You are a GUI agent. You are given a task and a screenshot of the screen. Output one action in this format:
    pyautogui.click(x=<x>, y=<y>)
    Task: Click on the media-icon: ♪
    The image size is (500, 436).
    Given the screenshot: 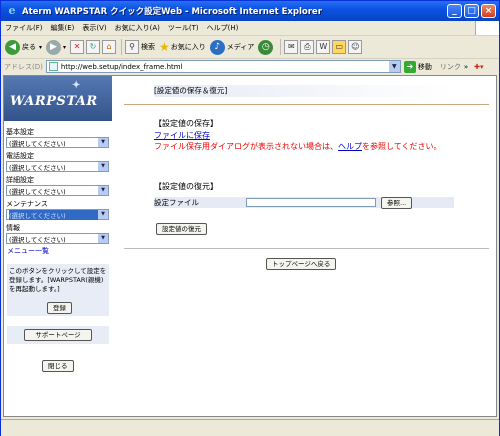 What is the action you would take?
    pyautogui.click(x=217, y=47)
    